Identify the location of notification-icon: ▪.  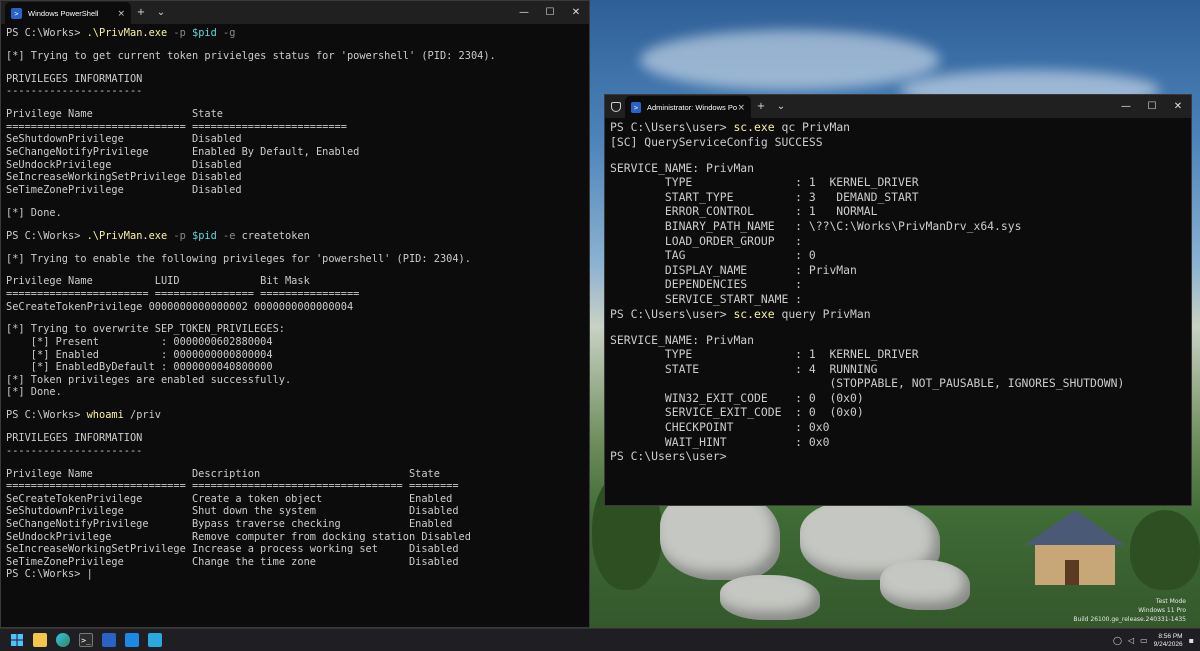
(1191, 640).